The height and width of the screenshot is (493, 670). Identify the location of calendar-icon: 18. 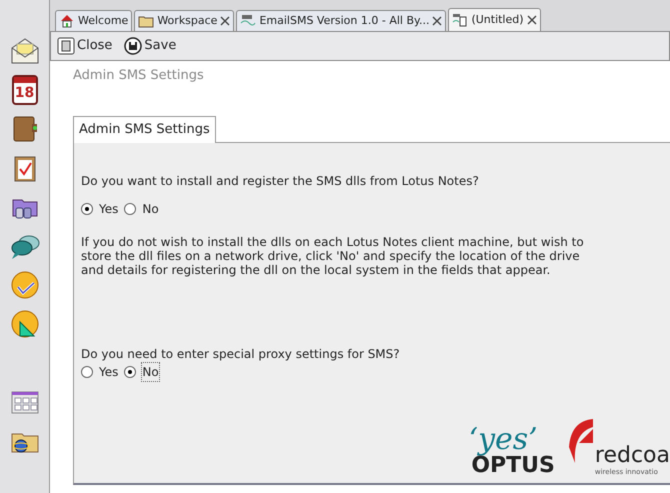
(25, 90).